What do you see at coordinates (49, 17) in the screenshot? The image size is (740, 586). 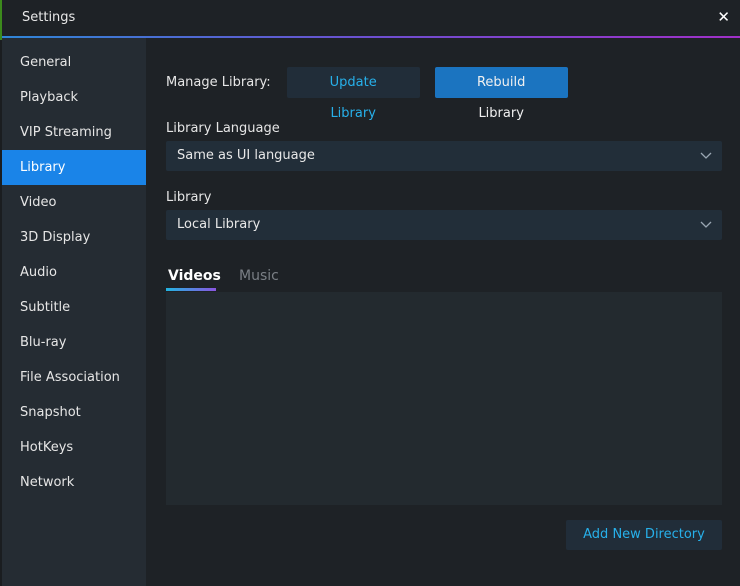 I see `window-title: Settings` at bounding box center [49, 17].